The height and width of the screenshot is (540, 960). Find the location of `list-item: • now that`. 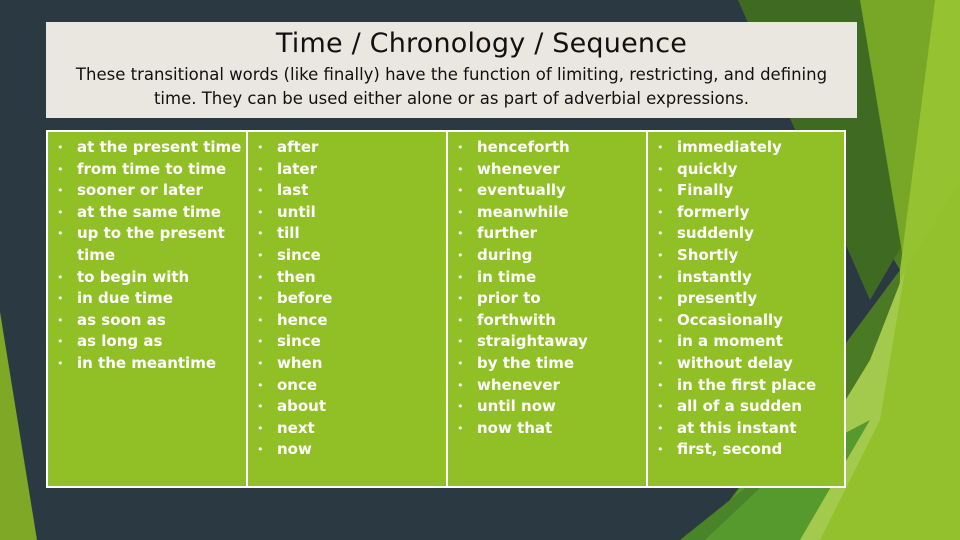

list-item: • now that is located at coordinates (547, 429).